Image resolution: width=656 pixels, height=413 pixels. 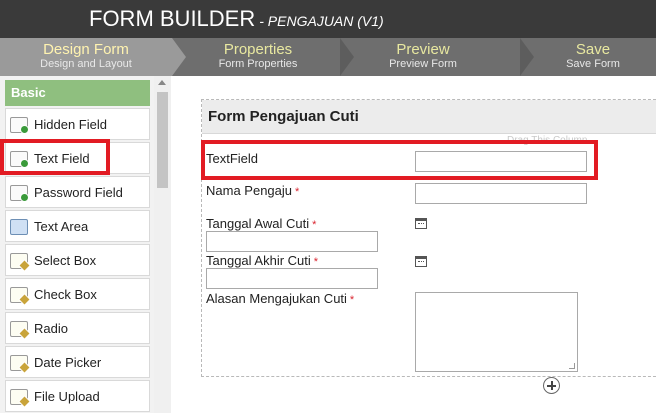 I want to click on palette-item-text-area: Text Area, so click(x=77, y=226).